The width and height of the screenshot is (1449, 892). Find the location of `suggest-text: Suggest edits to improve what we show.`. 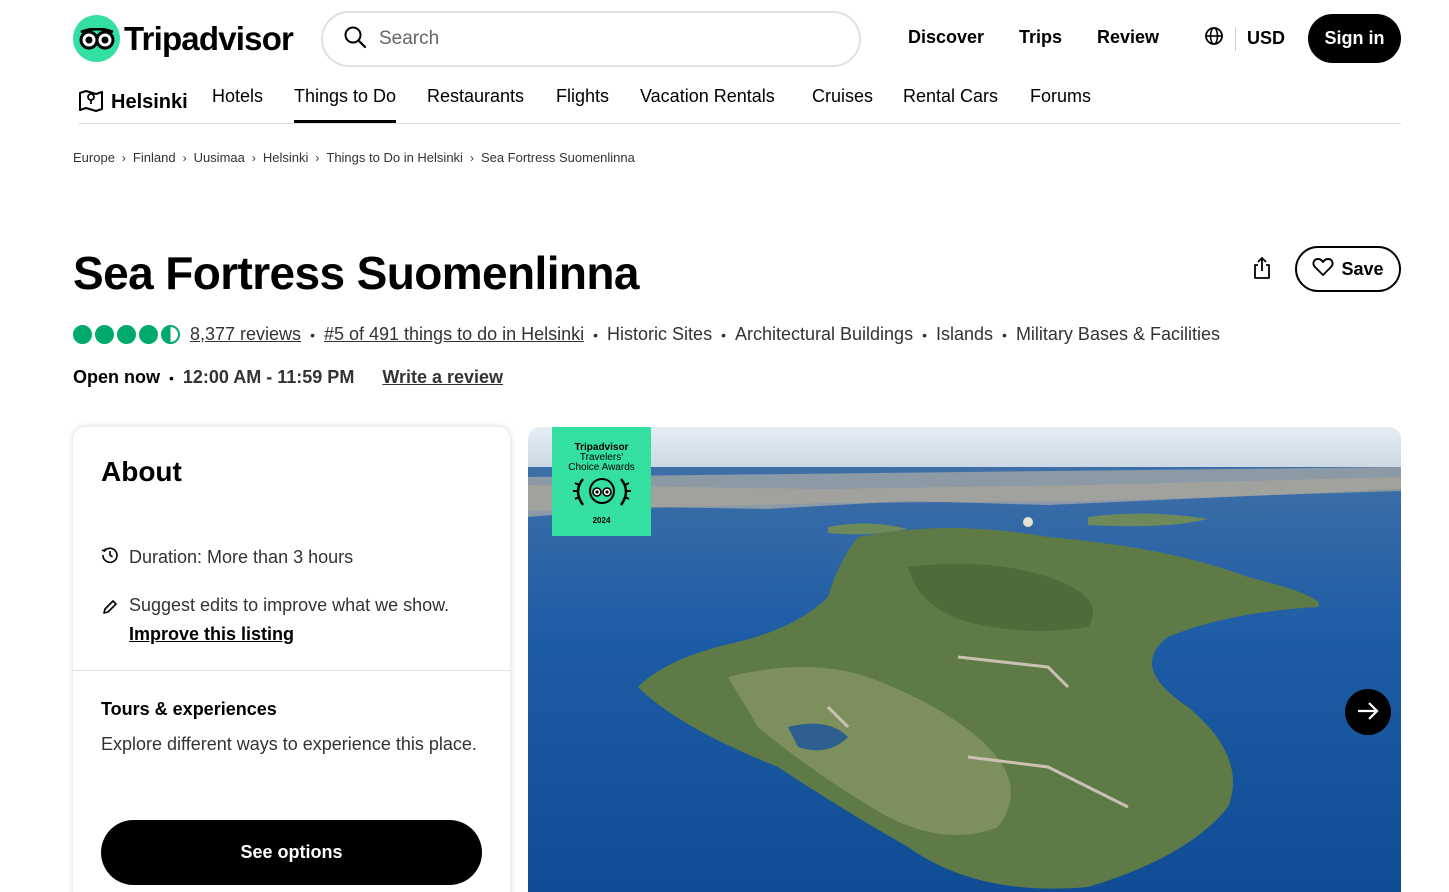

suggest-text: Suggest edits to improve what we show. is located at coordinates (289, 605).